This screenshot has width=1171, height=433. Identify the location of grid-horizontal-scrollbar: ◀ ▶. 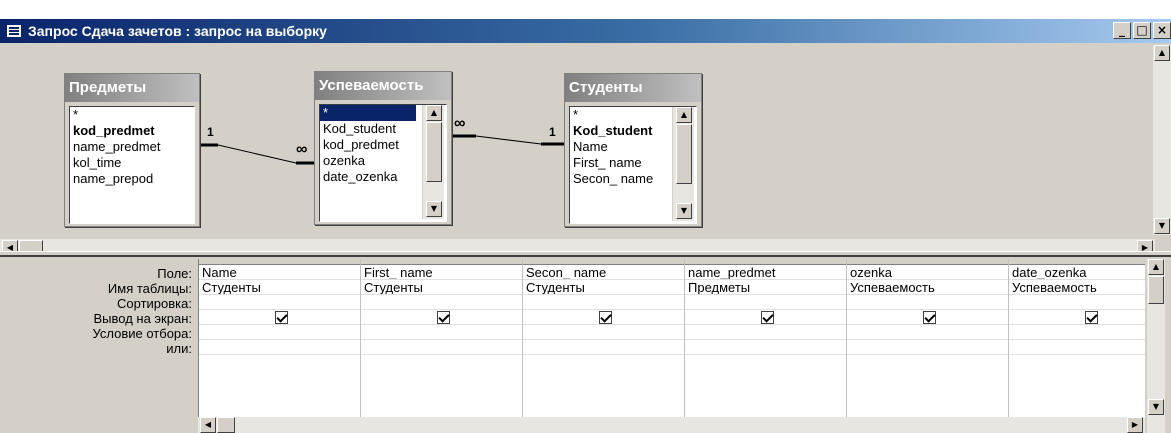
(671, 425).